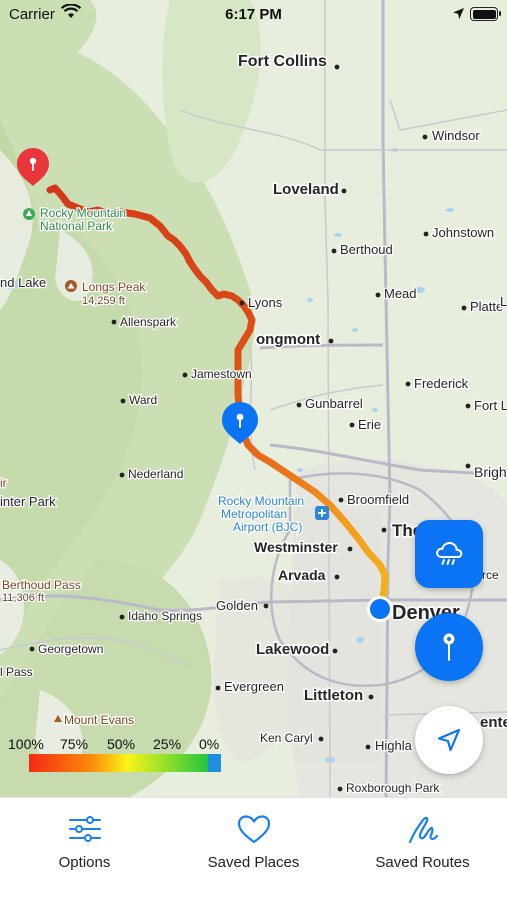 The image size is (507, 900). Describe the element at coordinates (267, 527) in the screenshot. I see `airport-label-line3: Airport (BJC)` at that location.